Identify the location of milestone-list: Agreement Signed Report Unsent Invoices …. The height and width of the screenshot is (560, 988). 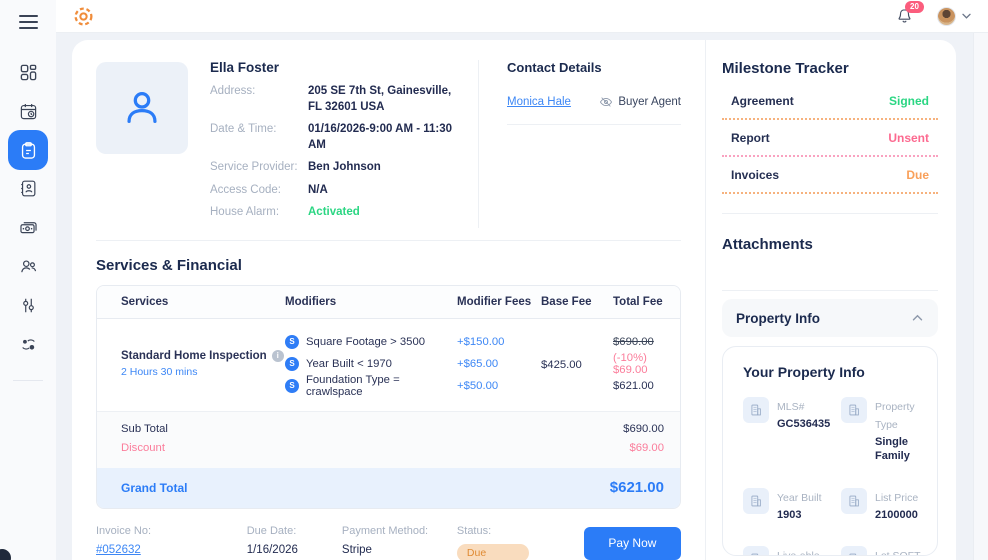
(830, 144).